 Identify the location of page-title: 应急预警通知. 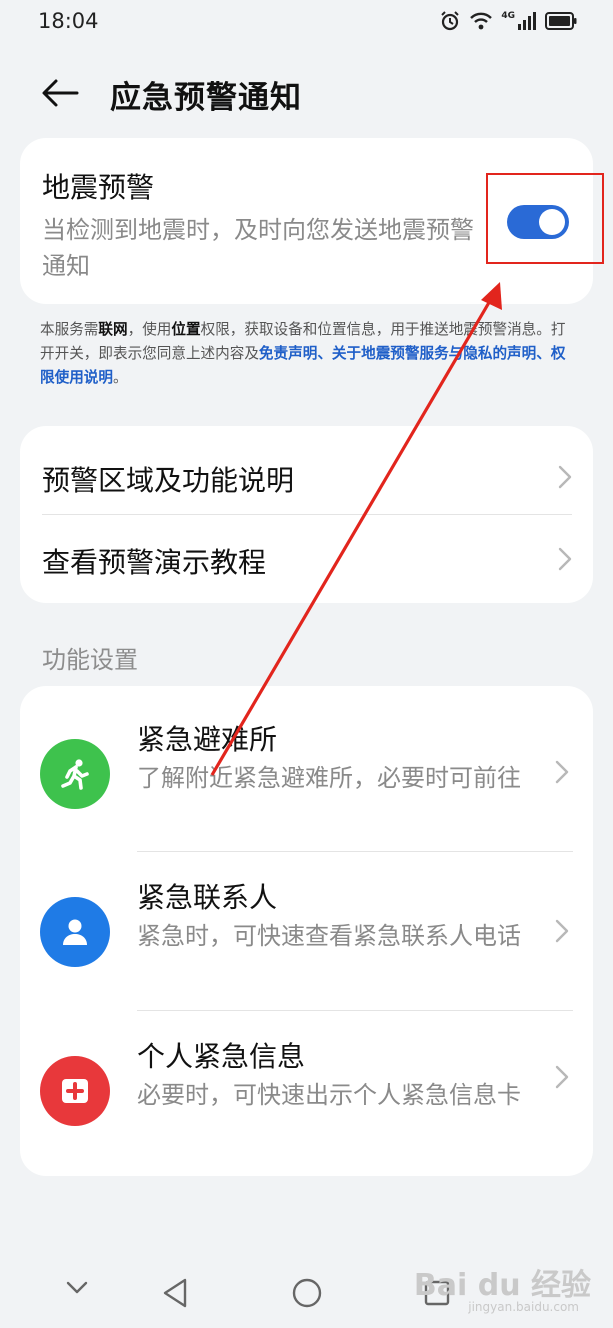
(206, 98).